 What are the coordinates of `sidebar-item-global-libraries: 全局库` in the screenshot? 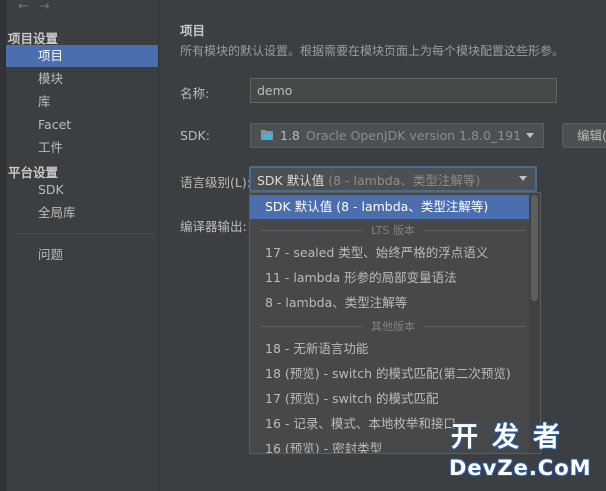 It's located at (82, 213).